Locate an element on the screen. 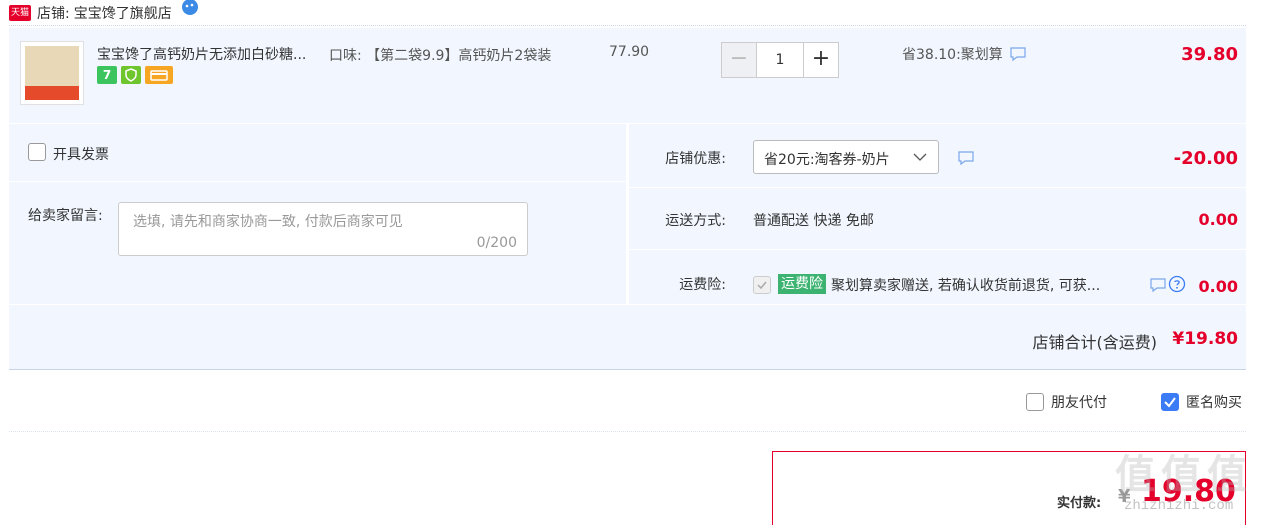 The height and width of the screenshot is (525, 1262). store-total-label: 店铺合计(含运费) is located at coordinates (1095, 342).